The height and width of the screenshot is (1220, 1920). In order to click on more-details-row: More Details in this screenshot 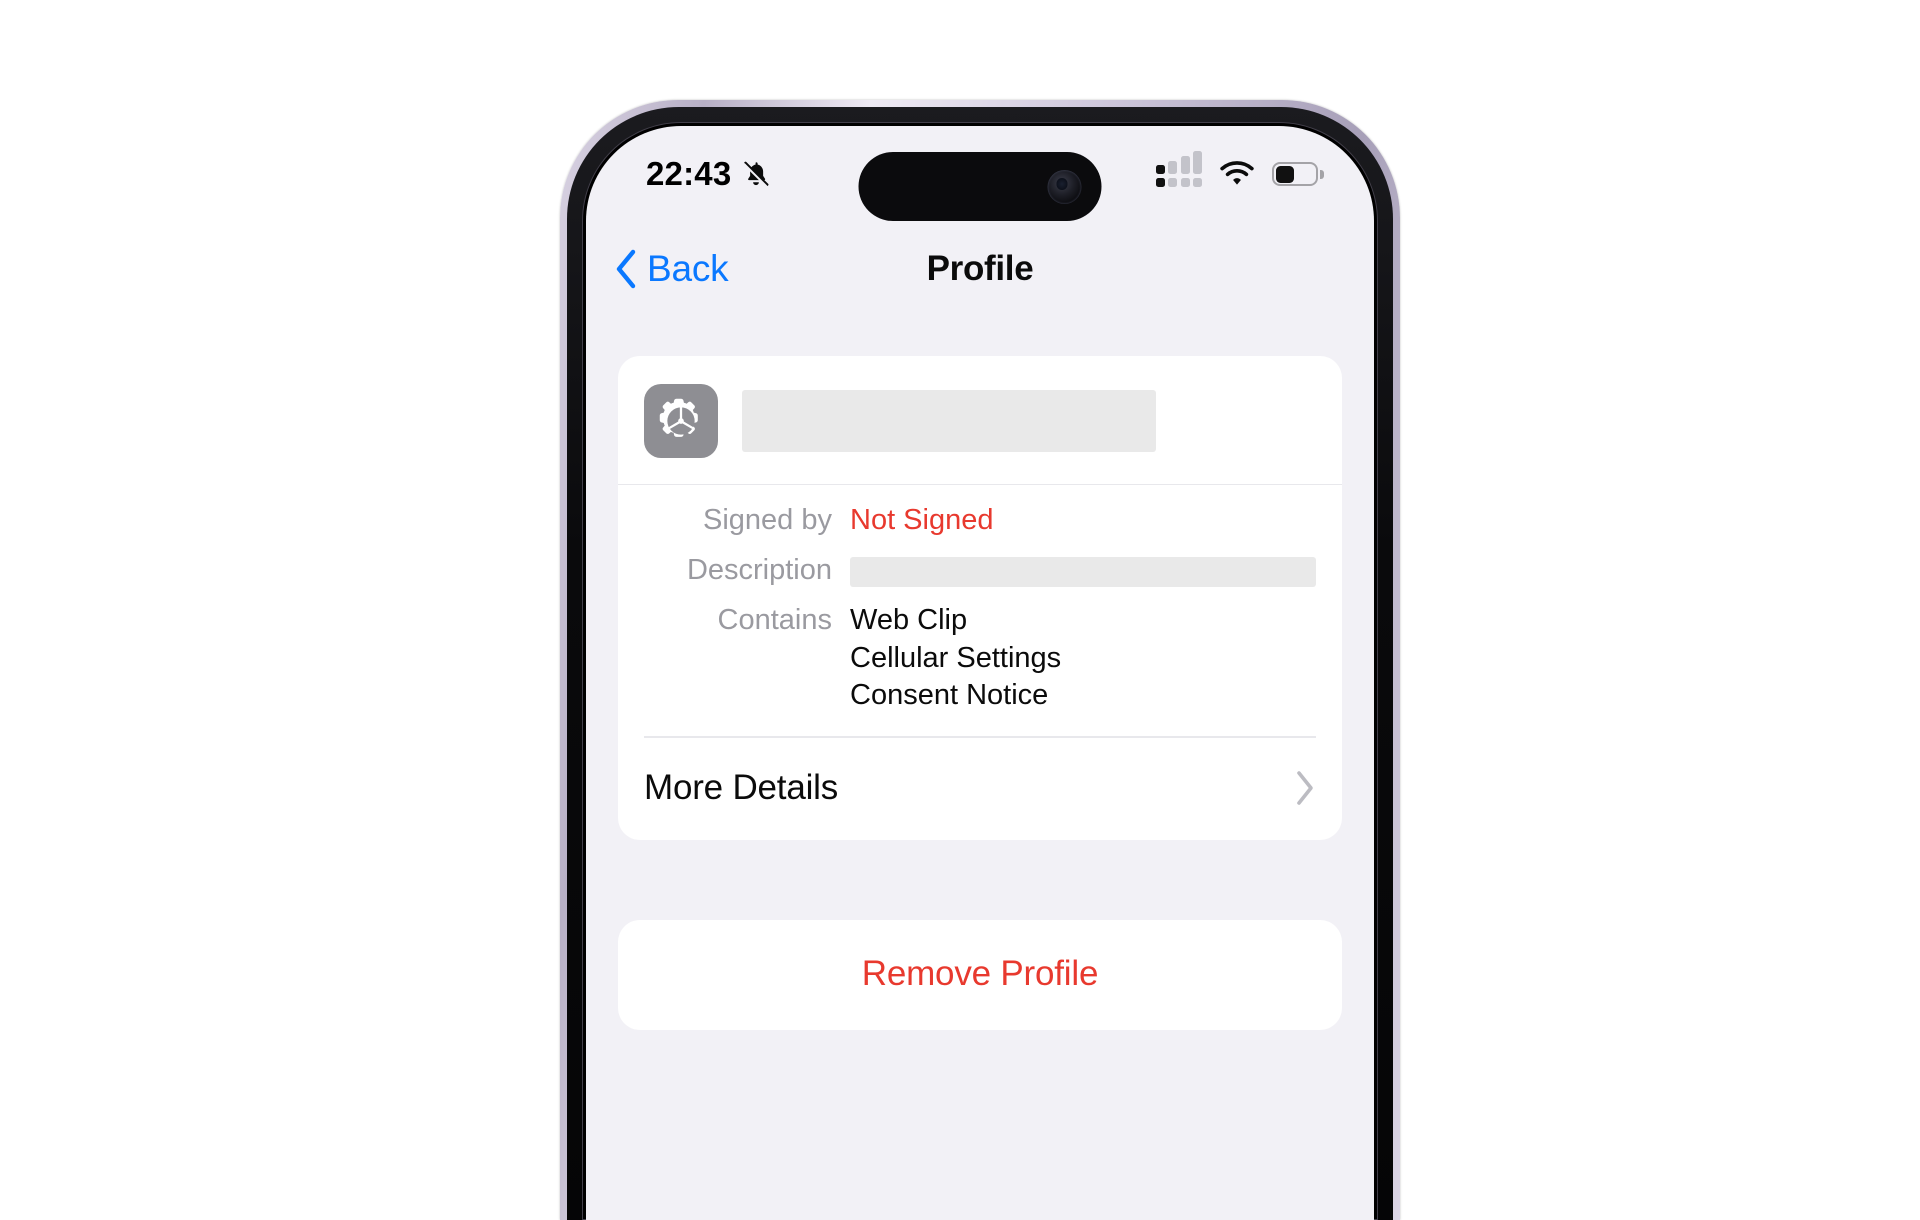, I will do `click(980, 789)`.